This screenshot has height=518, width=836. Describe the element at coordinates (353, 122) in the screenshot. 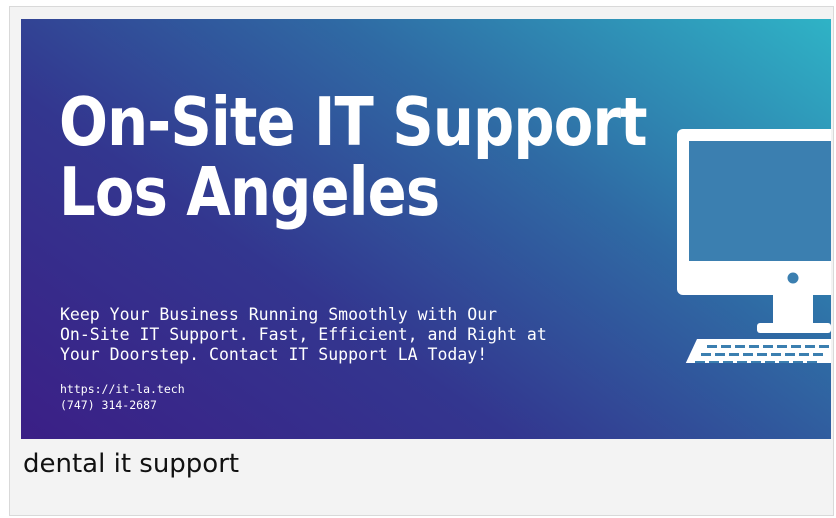

I see `headline-line-1: On-Site IT Support` at that location.